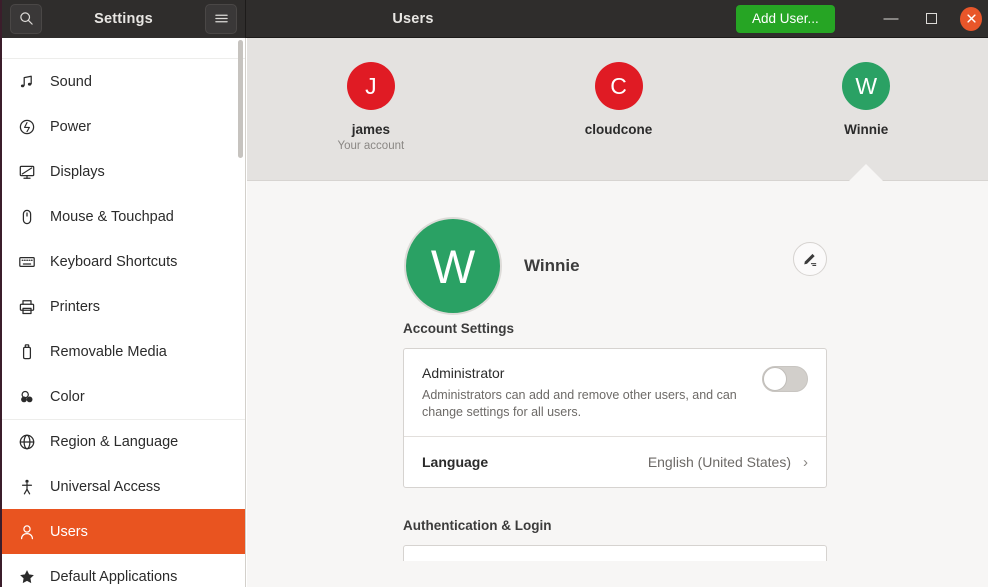 This screenshot has width=988, height=587. Describe the element at coordinates (77, 171) in the screenshot. I see `sidebar-item-label: Displays` at that location.